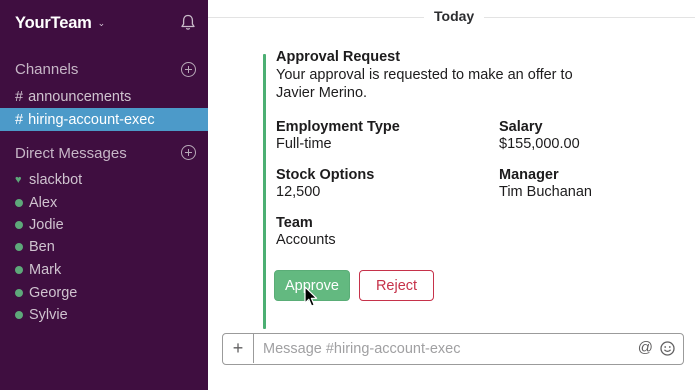 The height and width of the screenshot is (390, 695). I want to click on attach-plus-button: +, so click(238, 348).